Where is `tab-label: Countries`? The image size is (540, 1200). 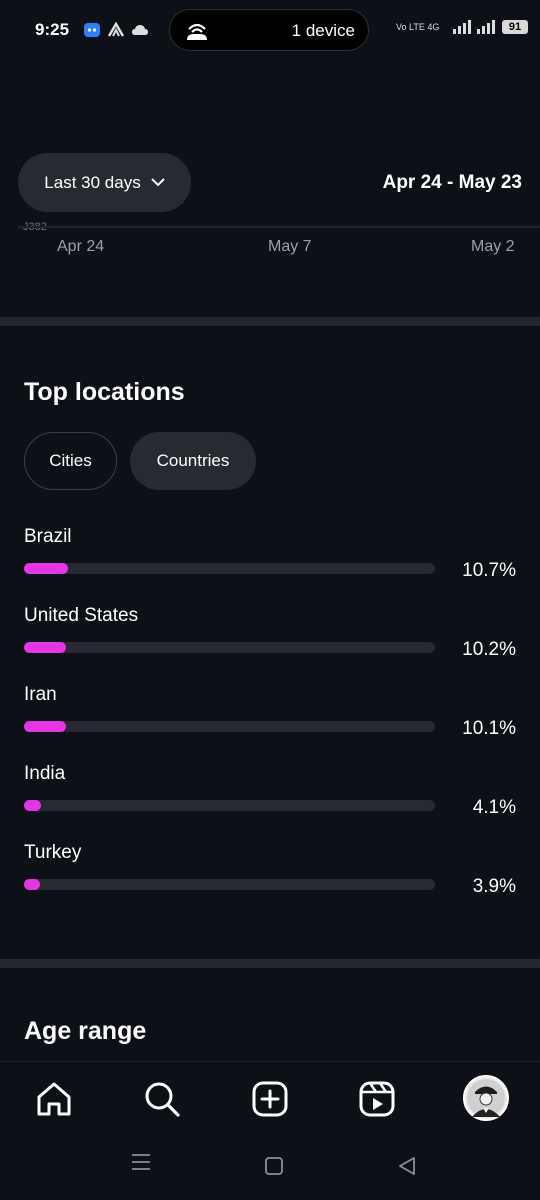
tab-label: Countries is located at coordinates (193, 460).